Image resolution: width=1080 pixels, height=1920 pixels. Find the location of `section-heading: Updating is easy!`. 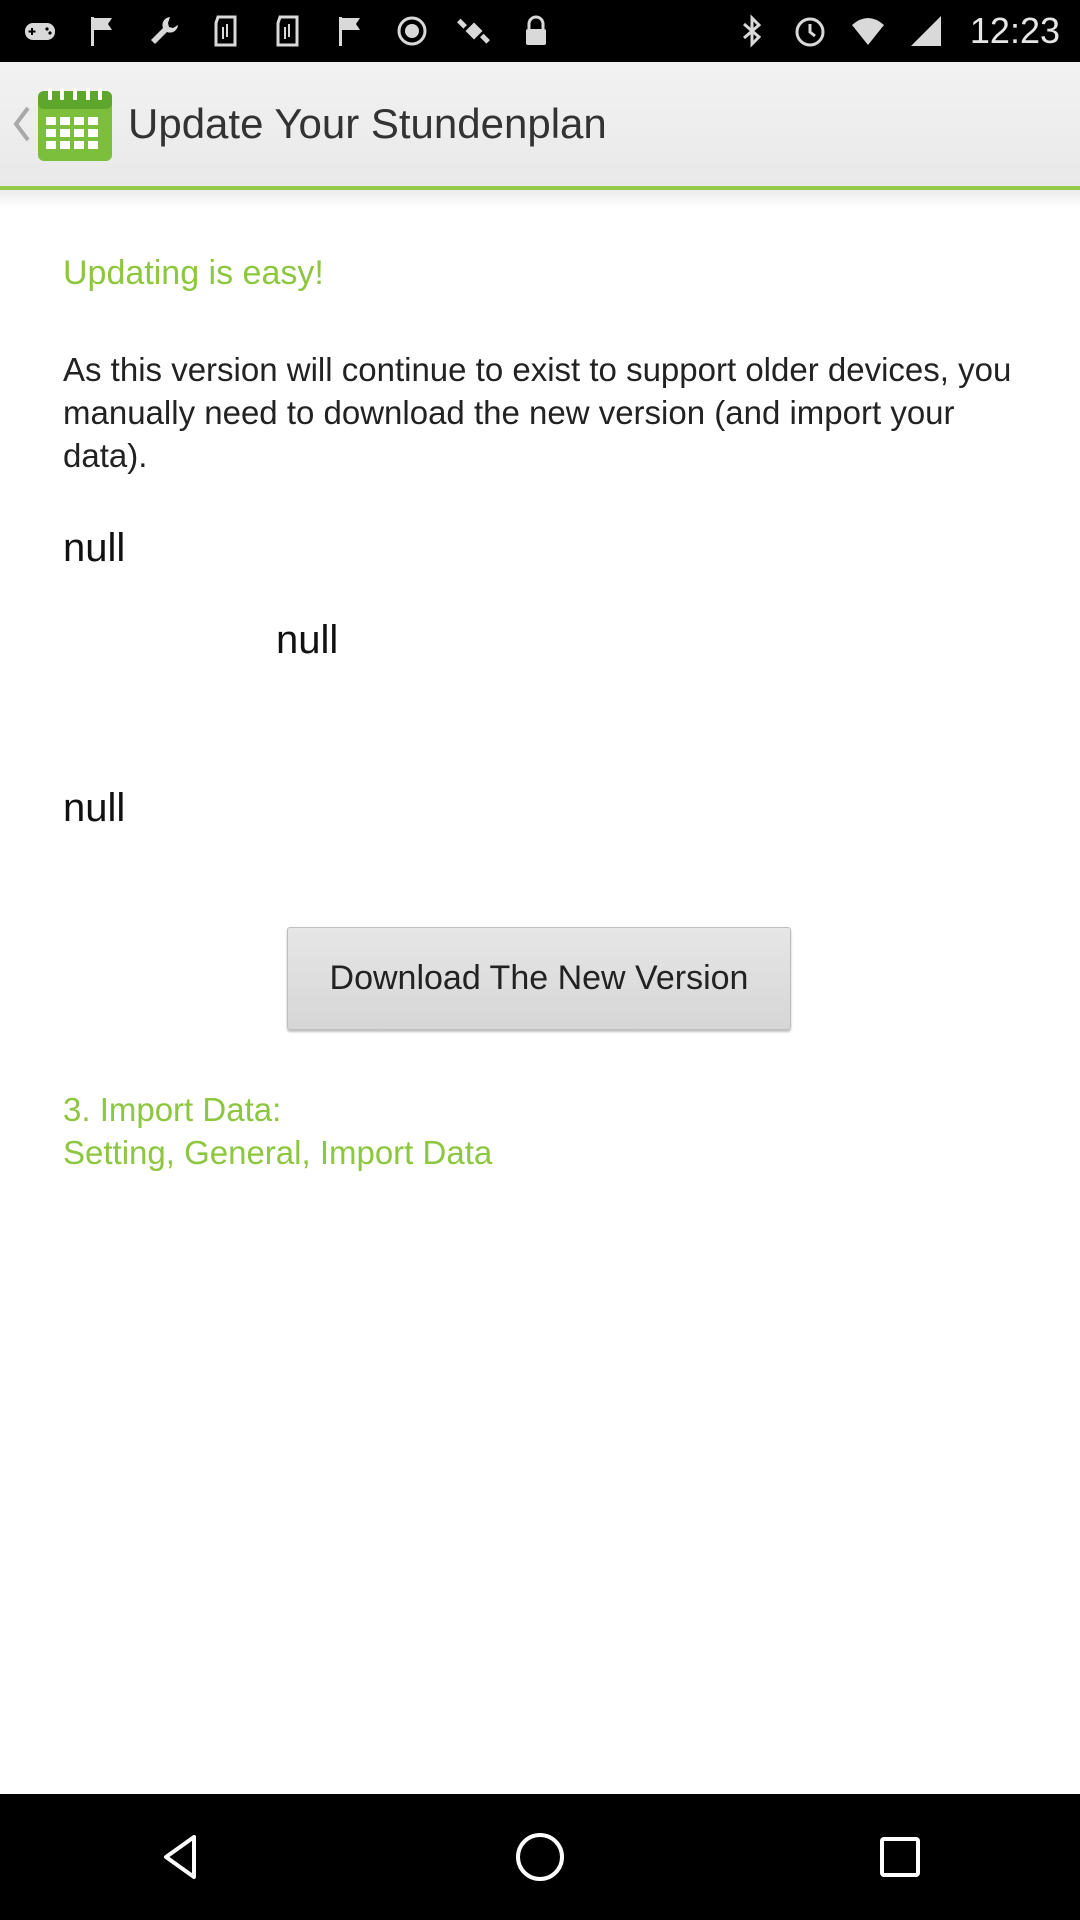

section-heading: Updating is easy! is located at coordinates (193, 273).